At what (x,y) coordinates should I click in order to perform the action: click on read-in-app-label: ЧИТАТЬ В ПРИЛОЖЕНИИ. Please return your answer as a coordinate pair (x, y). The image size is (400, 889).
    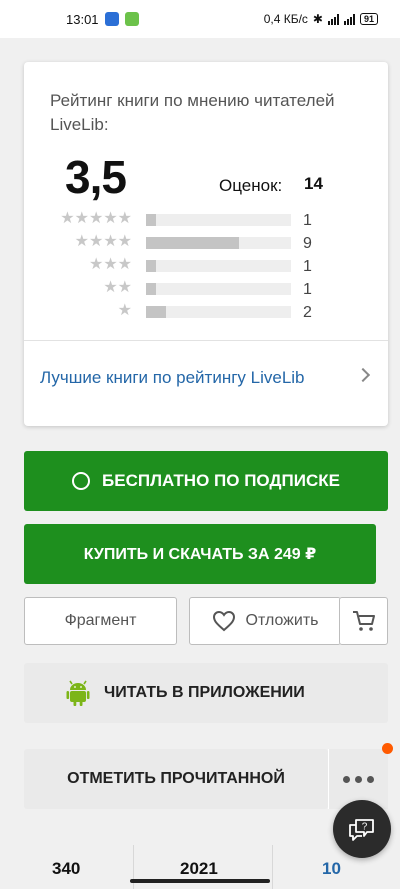
    Looking at the image, I should click on (204, 692).